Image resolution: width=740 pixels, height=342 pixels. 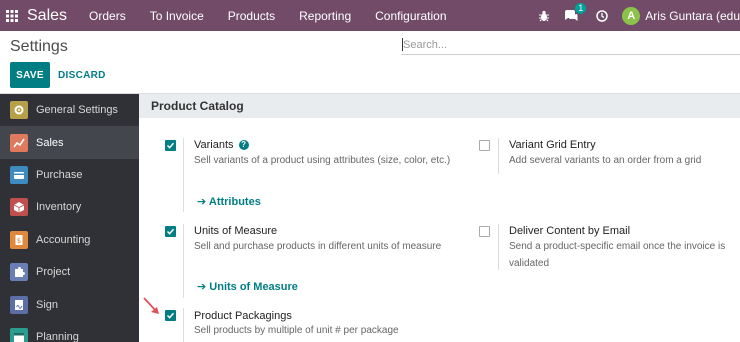 I want to click on annotation-arrow-icon, so click(x=151, y=305).